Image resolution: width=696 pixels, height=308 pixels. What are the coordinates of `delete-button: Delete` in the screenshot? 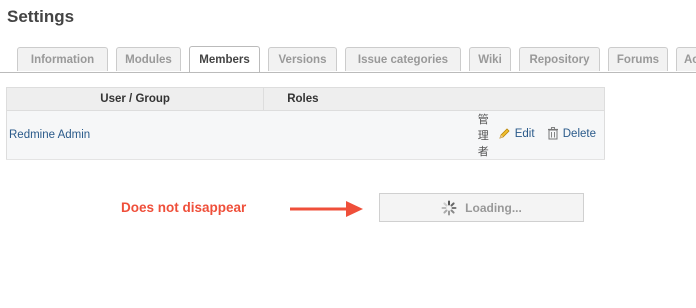 It's located at (571, 133).